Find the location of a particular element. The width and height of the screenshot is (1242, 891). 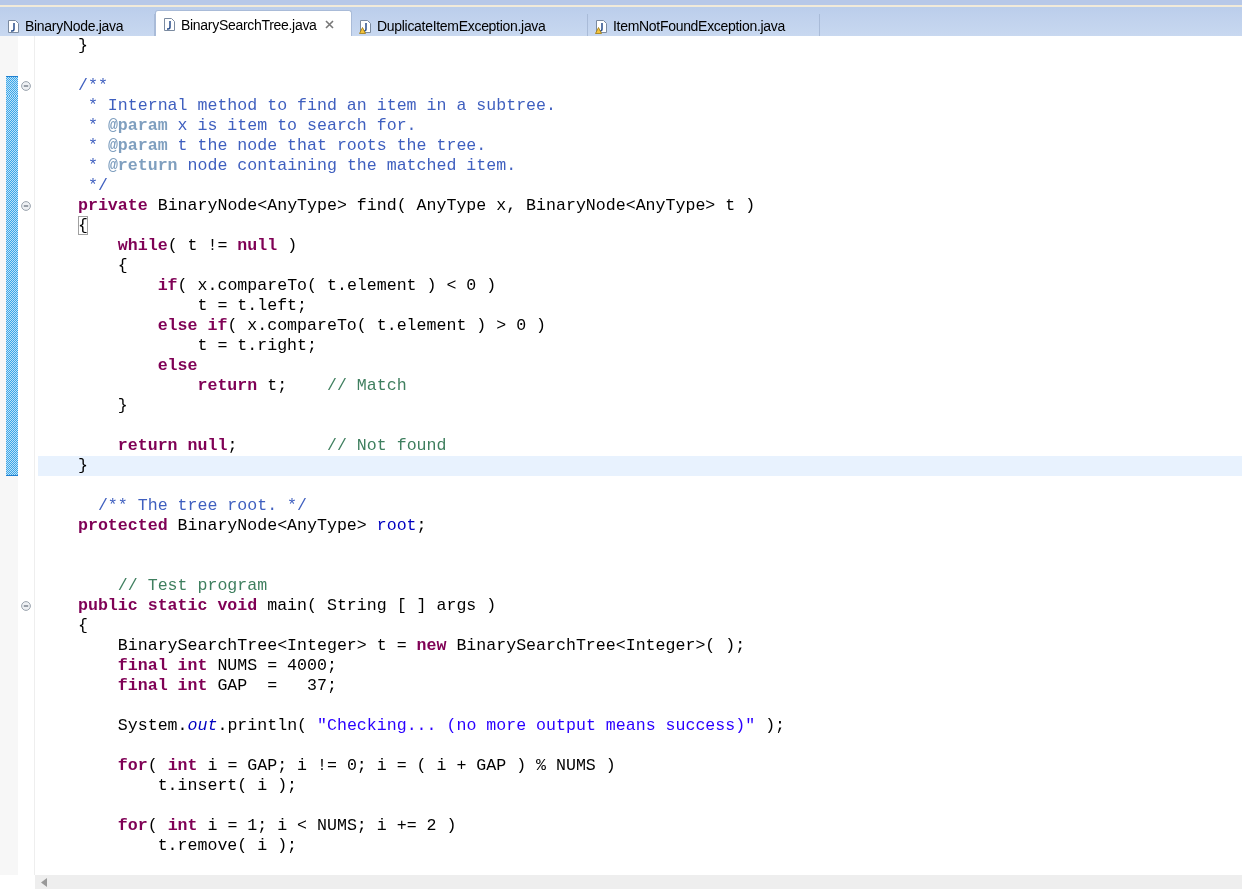

code-line: else is located at coordinates (177, 366).